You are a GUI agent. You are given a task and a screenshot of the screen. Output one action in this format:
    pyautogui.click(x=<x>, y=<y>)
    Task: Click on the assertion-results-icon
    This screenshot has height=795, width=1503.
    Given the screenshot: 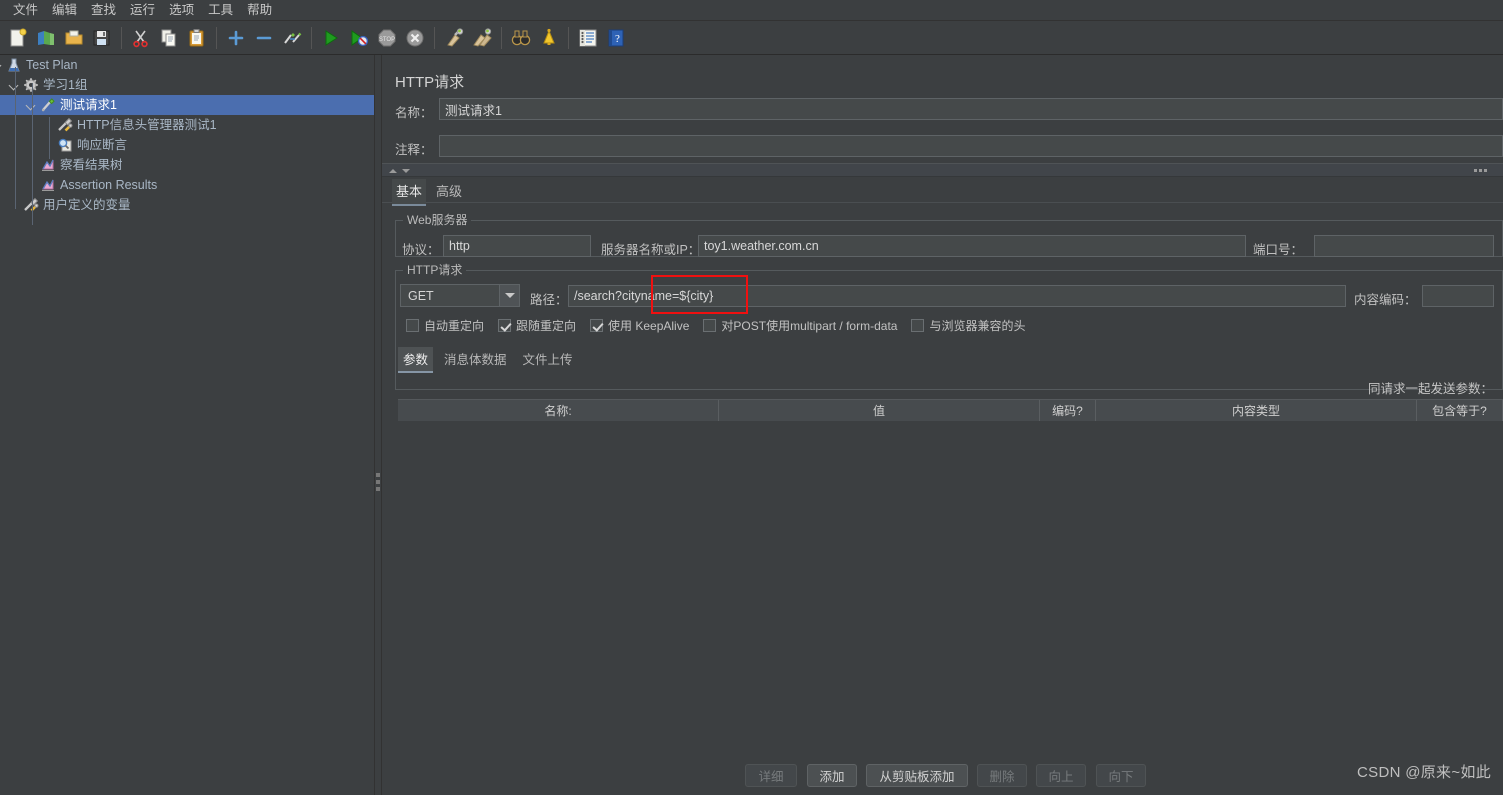 What is the action you would take?
    pyautogui.click(x=48, y=185)
    